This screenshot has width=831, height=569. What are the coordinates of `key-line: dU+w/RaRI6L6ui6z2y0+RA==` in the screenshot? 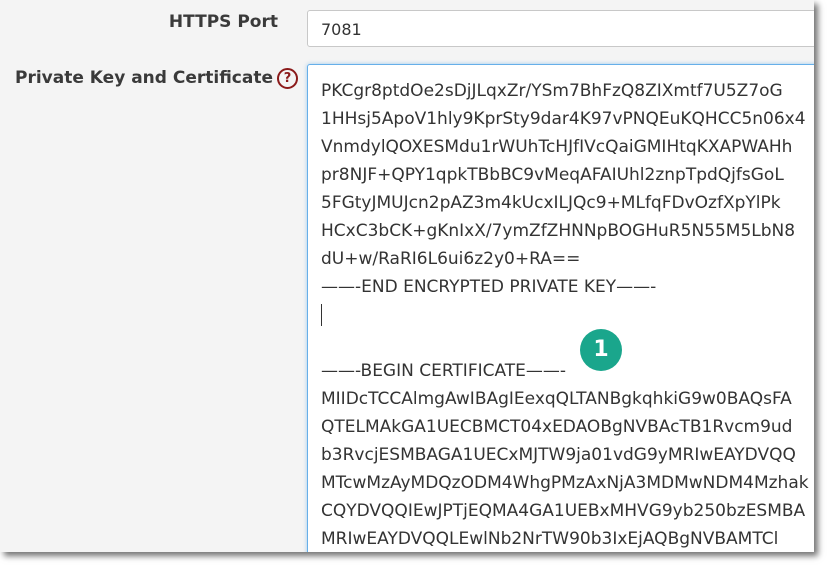 It's located at (451, 259).